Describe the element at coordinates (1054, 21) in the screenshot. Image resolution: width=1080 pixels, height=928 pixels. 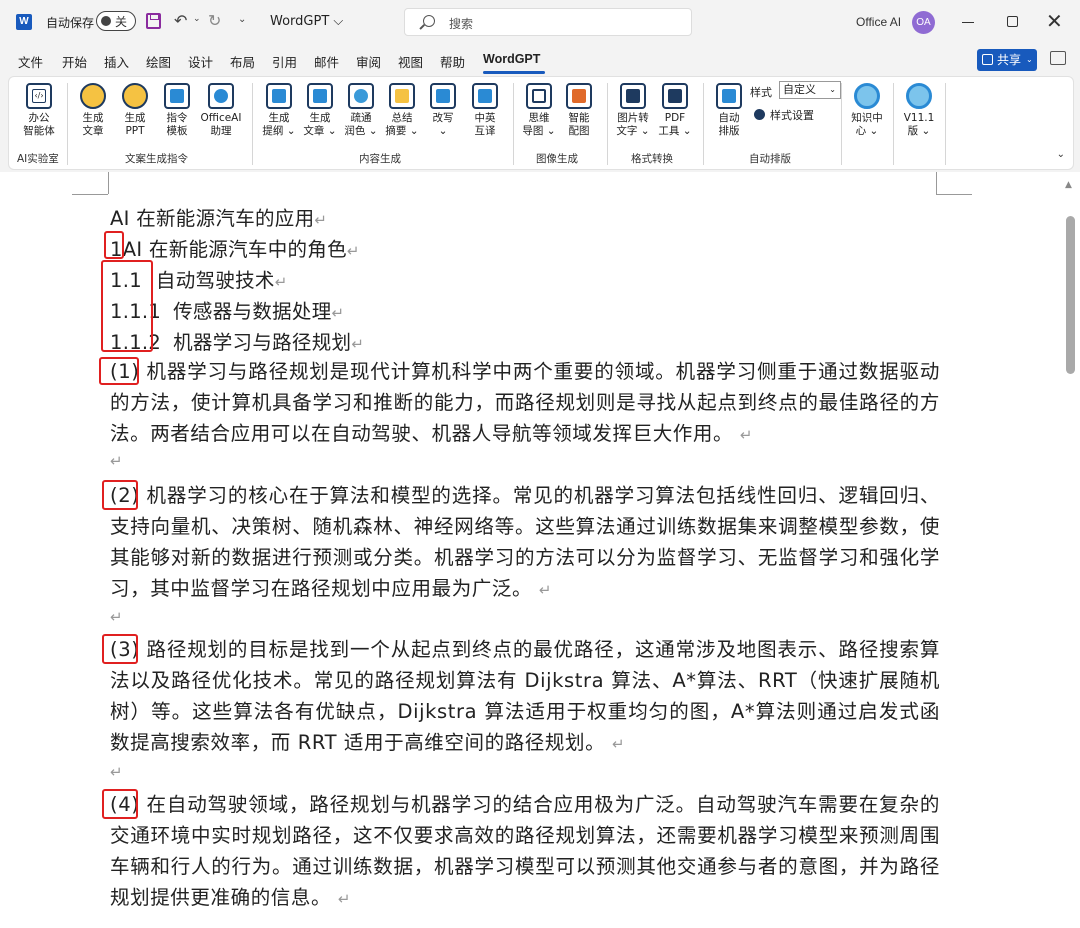
I see `close-icon: ✕` at that location.